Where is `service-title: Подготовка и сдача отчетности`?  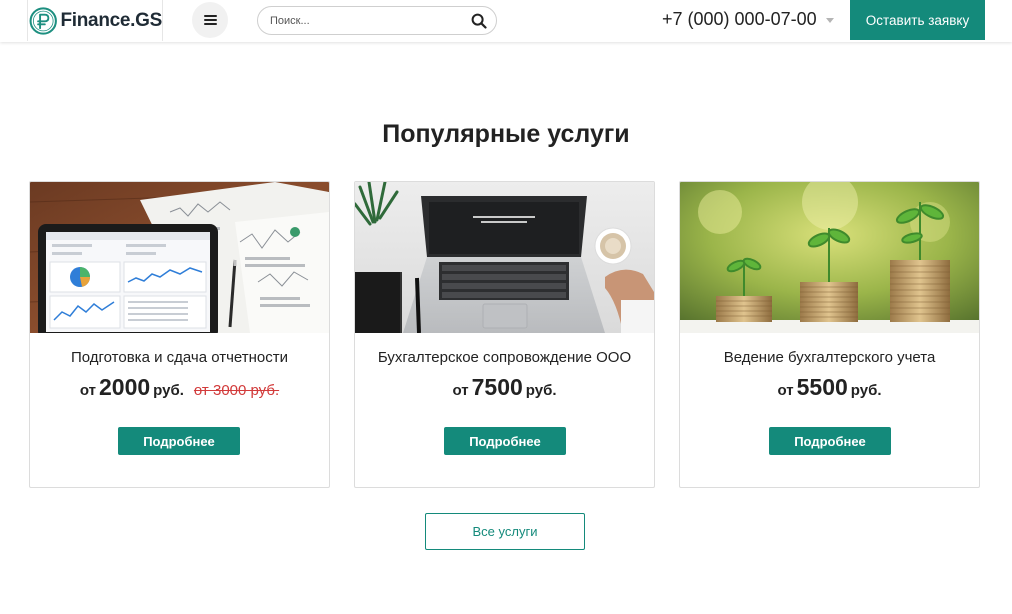
service-title: Подготовка и сдача отчетности is located at coordinates (179, 357).